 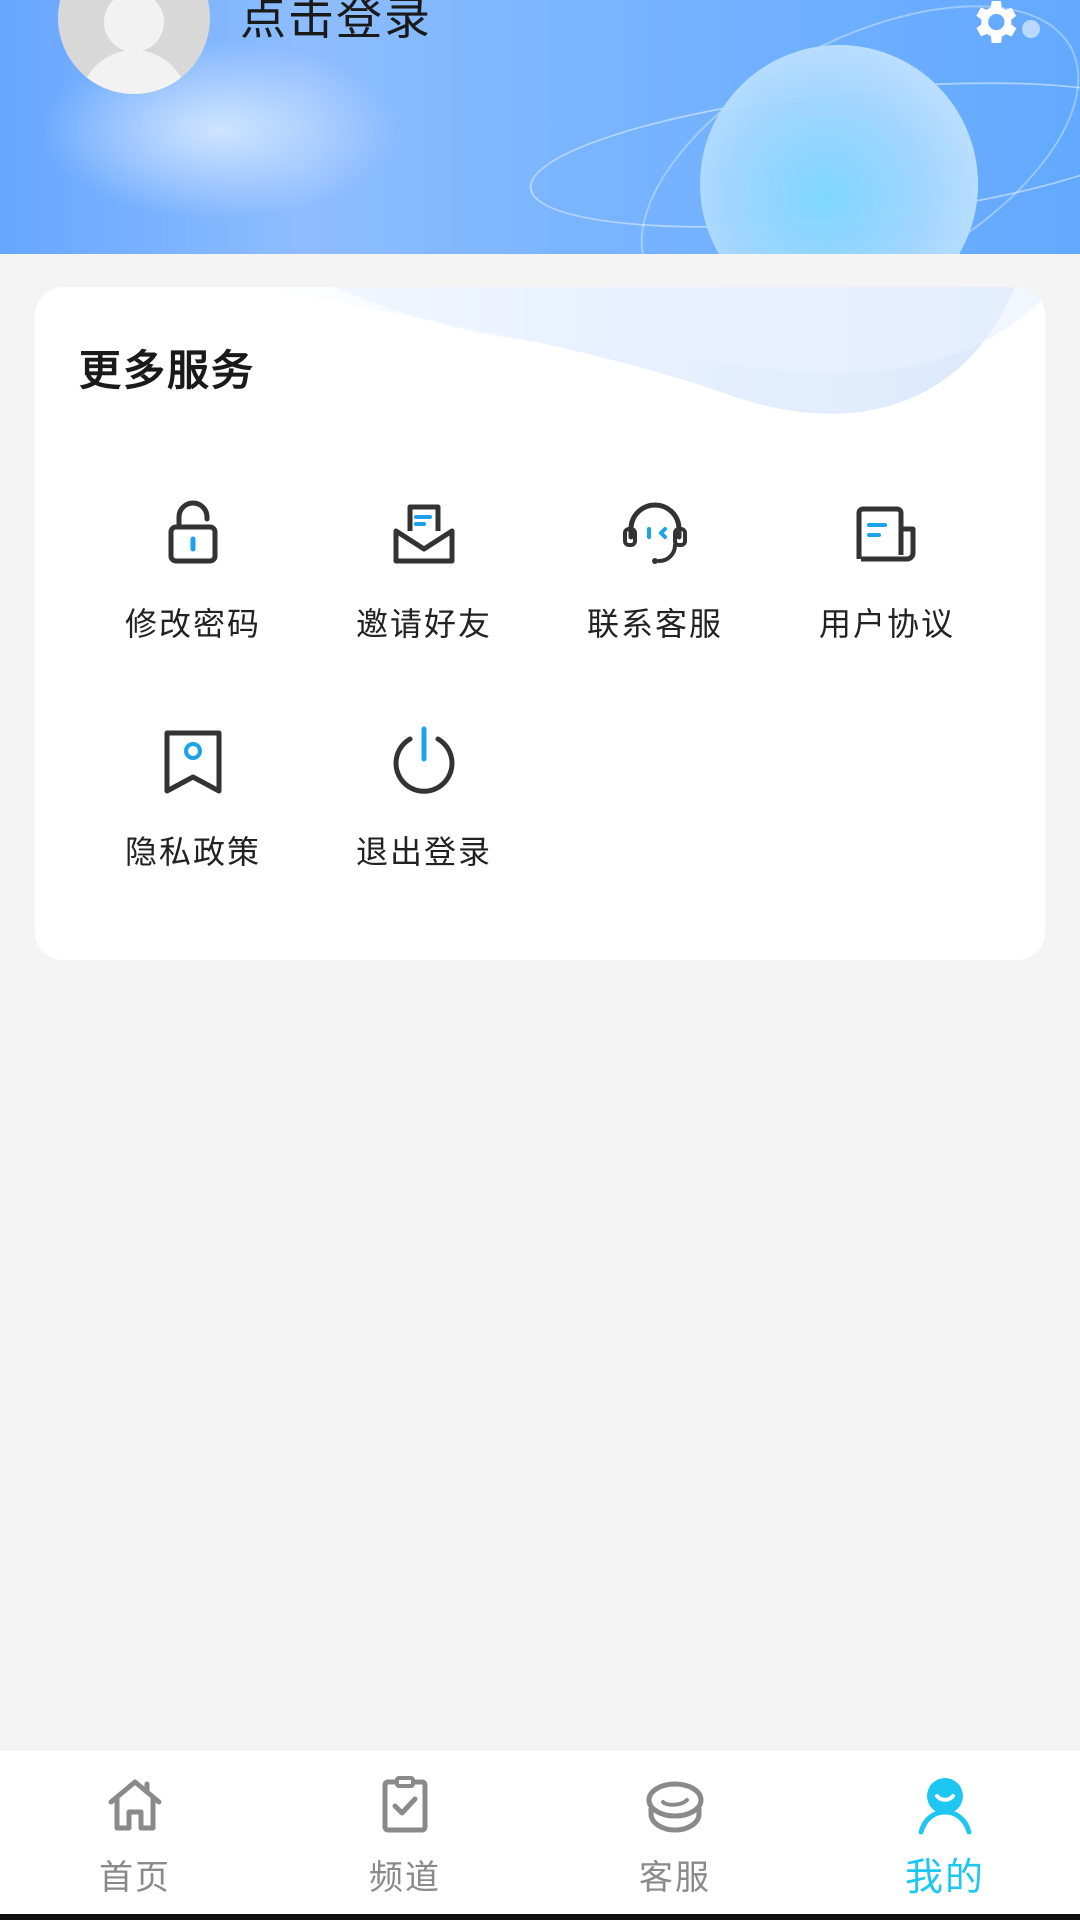 What do you see at coordinates (193, 578) in the screenshot?
I see `service-change-password: 修改密码` at bounding box center [193, 578].